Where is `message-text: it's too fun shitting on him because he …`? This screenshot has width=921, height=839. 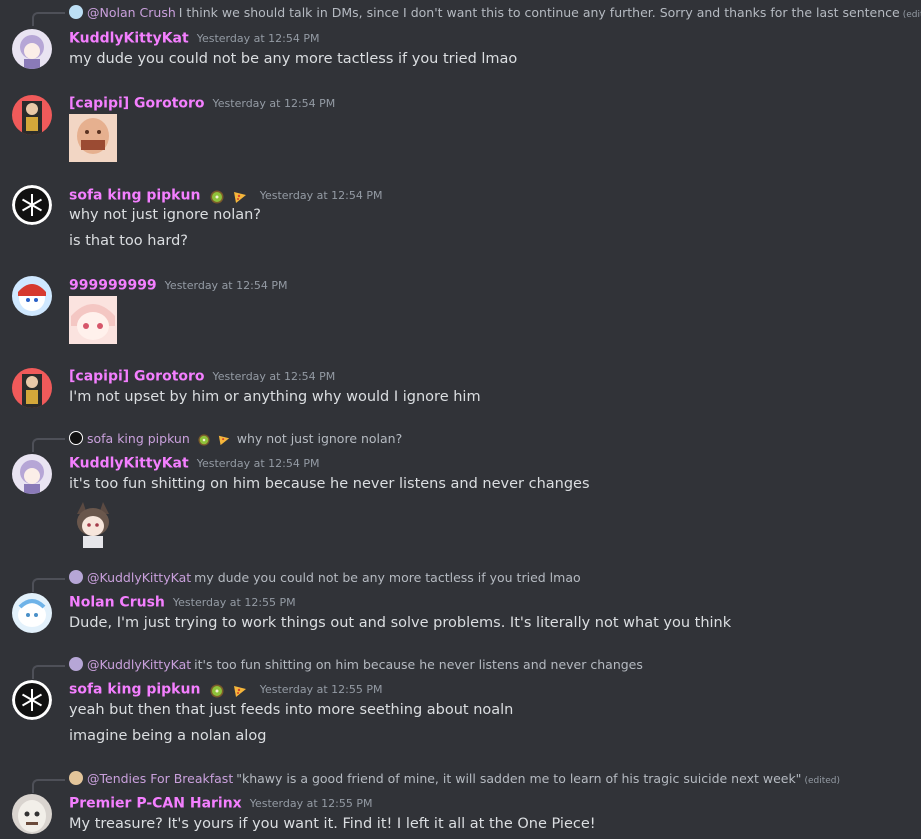
message-text: it's too fun shitting on him because he … is located at coordinates (329, 484).